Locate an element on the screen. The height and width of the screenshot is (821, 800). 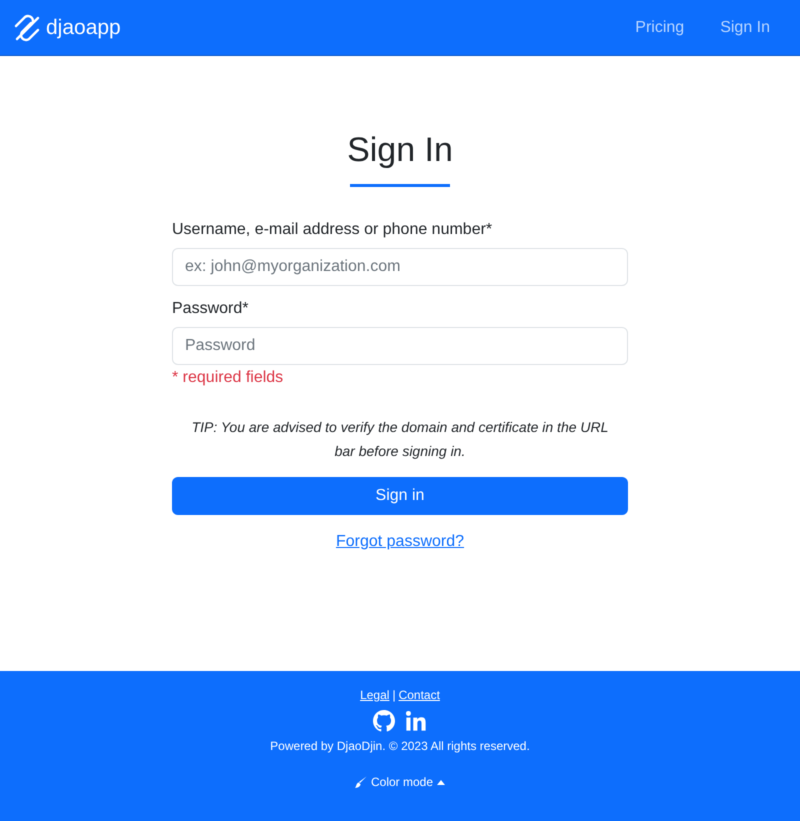
page-title: Sign In is located at coordinates (400, 150).